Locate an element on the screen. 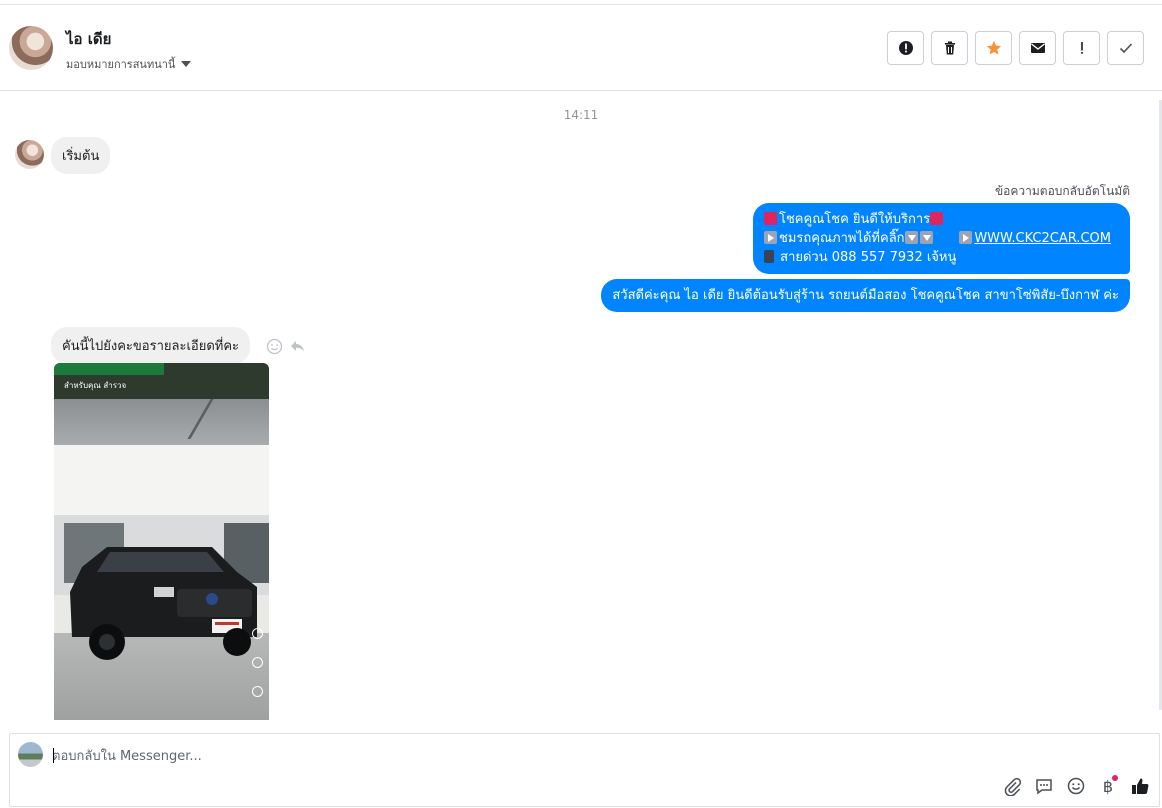 The width and height of the screenshot is (1162, 808). composer-tools: ฿ is located at coordinates (1076, 785).